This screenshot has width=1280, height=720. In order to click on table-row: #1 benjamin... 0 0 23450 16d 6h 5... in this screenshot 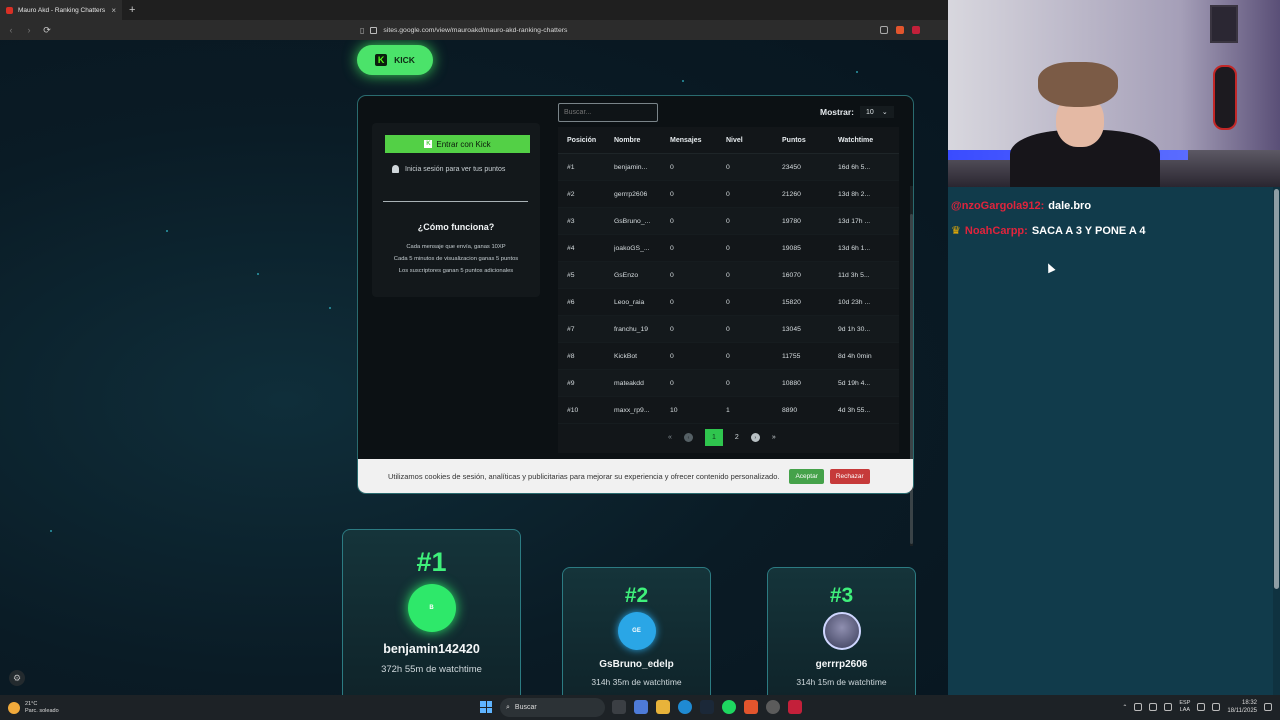, I will do `click(728, 167)`.